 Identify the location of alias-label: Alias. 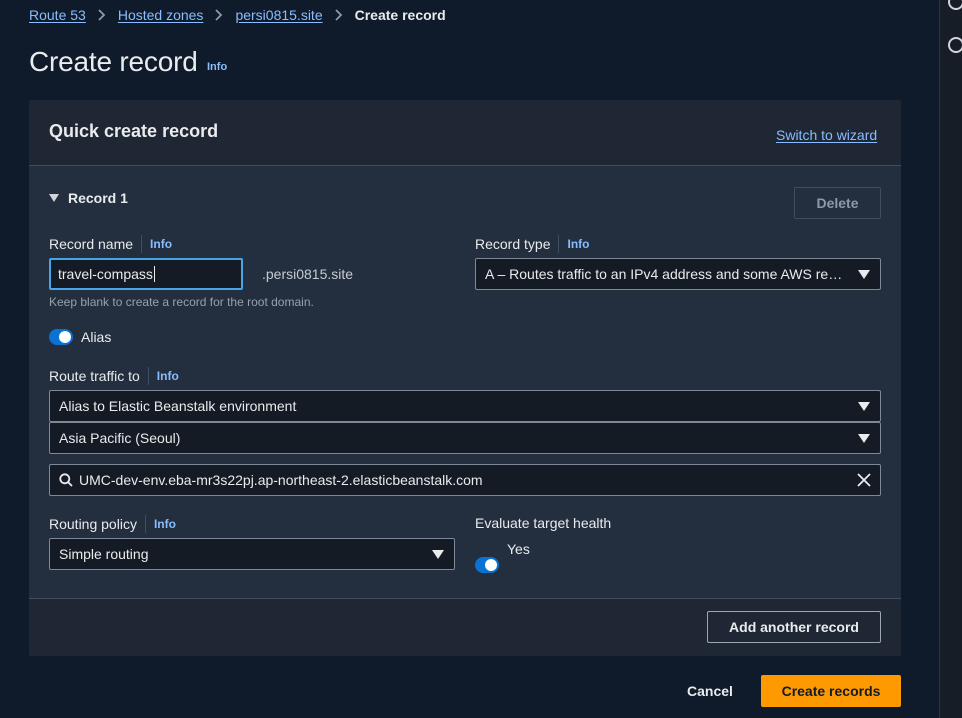
(96, 337).